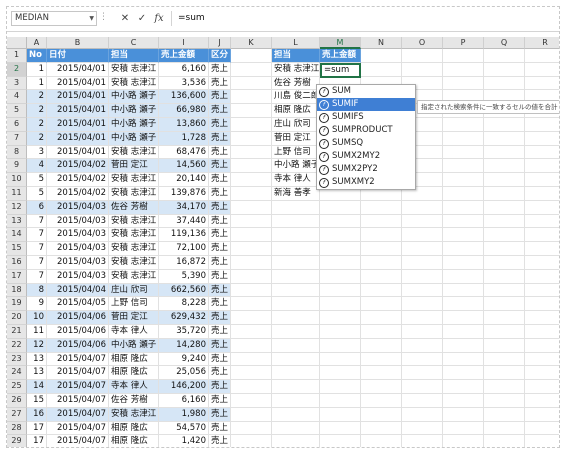 The width and height of the screenshot is (567, 453). What do you see at coordinates (17, 97) in the screenshot?
I see `row-header: 4` at bounding box center [17, 97].